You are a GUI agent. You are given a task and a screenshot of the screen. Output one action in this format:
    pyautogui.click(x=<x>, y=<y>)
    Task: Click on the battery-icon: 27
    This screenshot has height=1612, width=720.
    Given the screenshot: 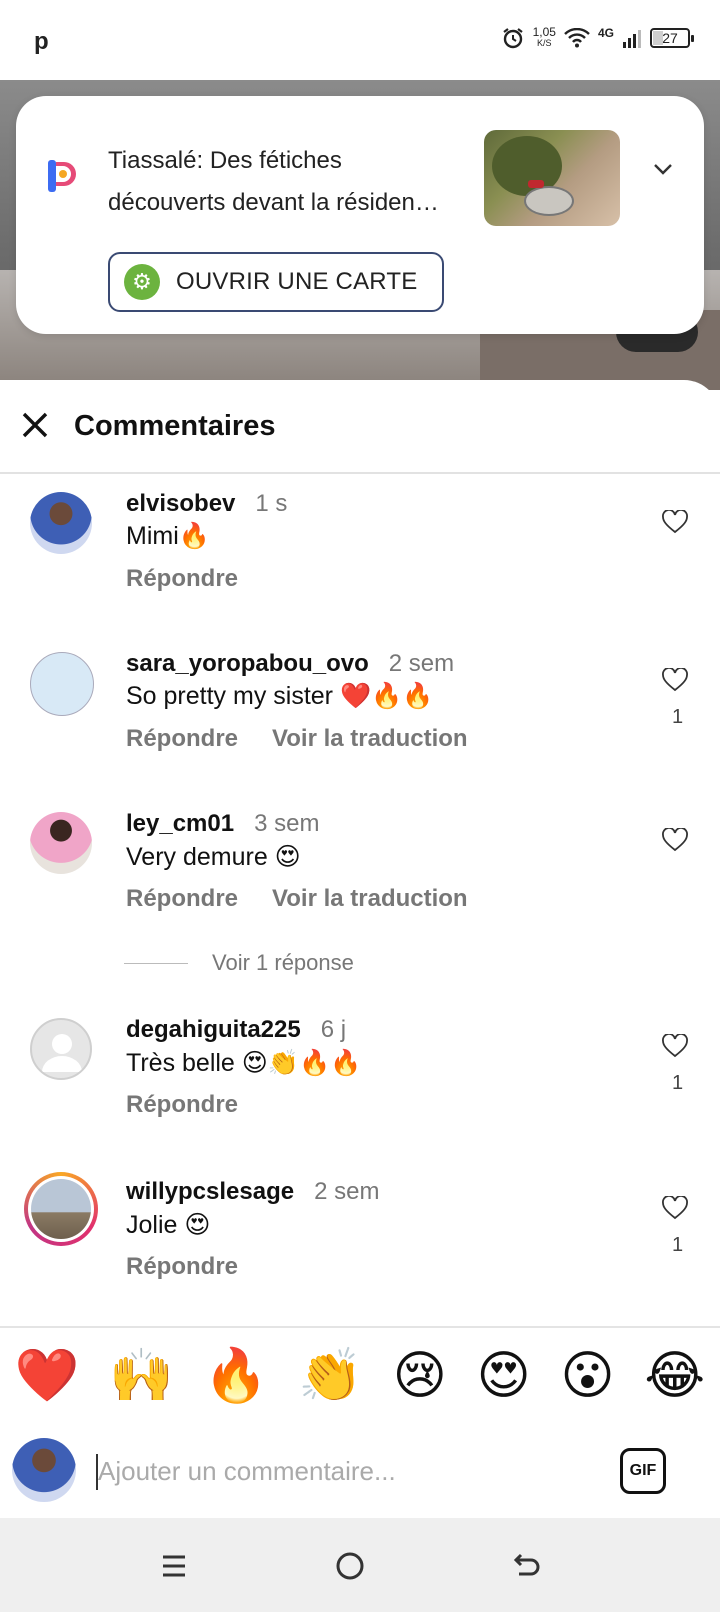 What is the action you would take?
    pyautogui.click(x=672, y=38)
    